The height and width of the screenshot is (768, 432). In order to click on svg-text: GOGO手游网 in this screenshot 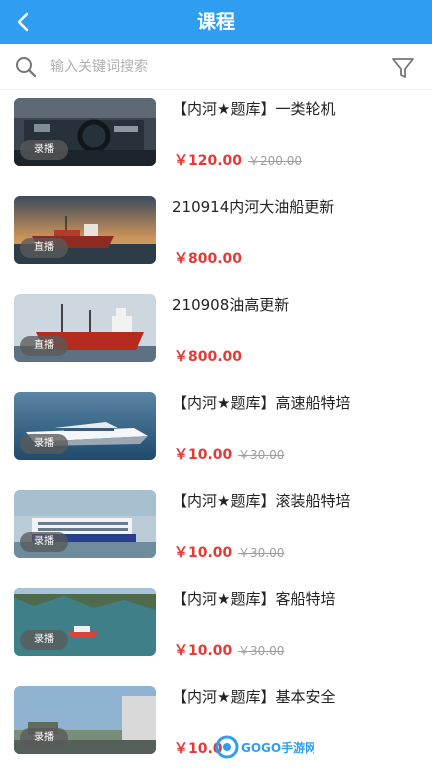, I will do `click(277, 747)`.